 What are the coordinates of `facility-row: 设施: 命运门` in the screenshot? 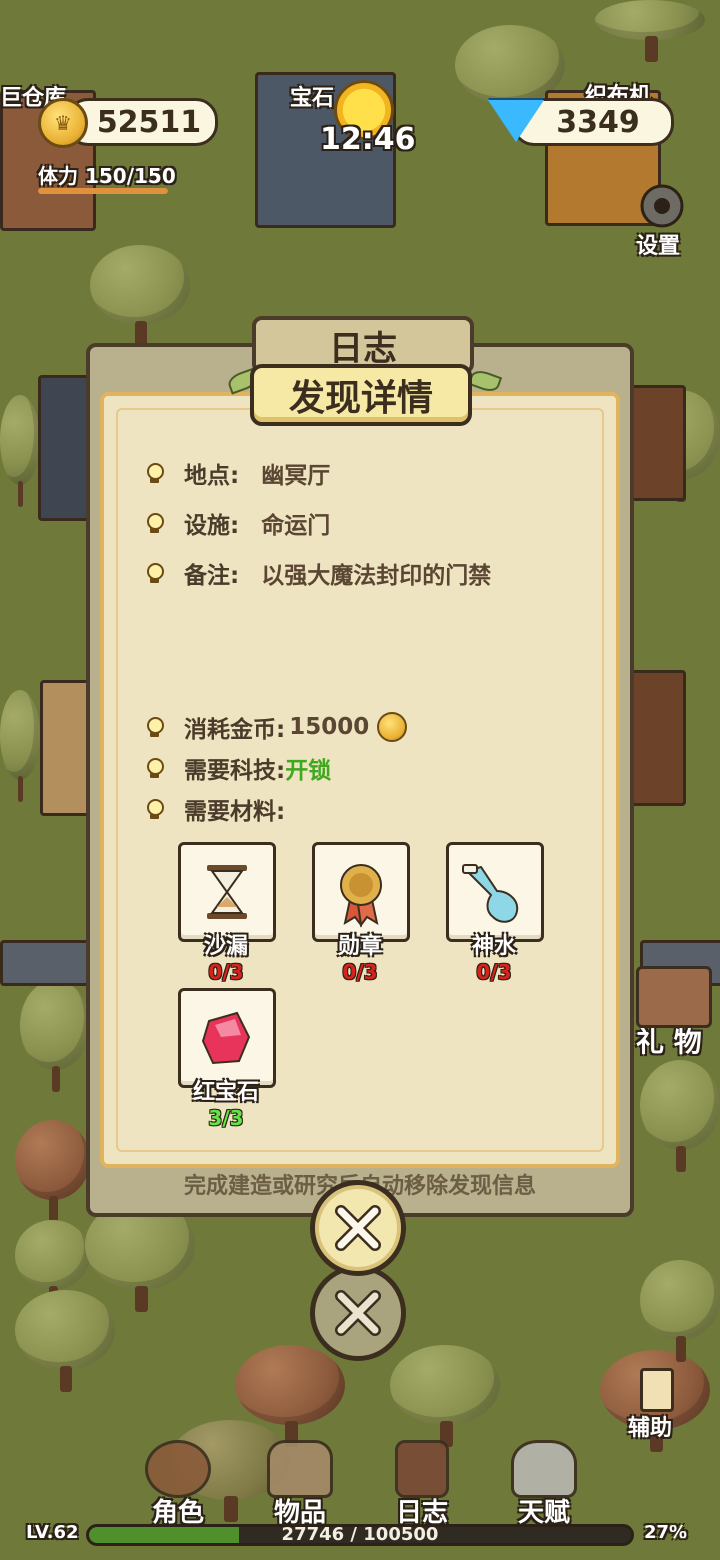 It's located at (236, 523).